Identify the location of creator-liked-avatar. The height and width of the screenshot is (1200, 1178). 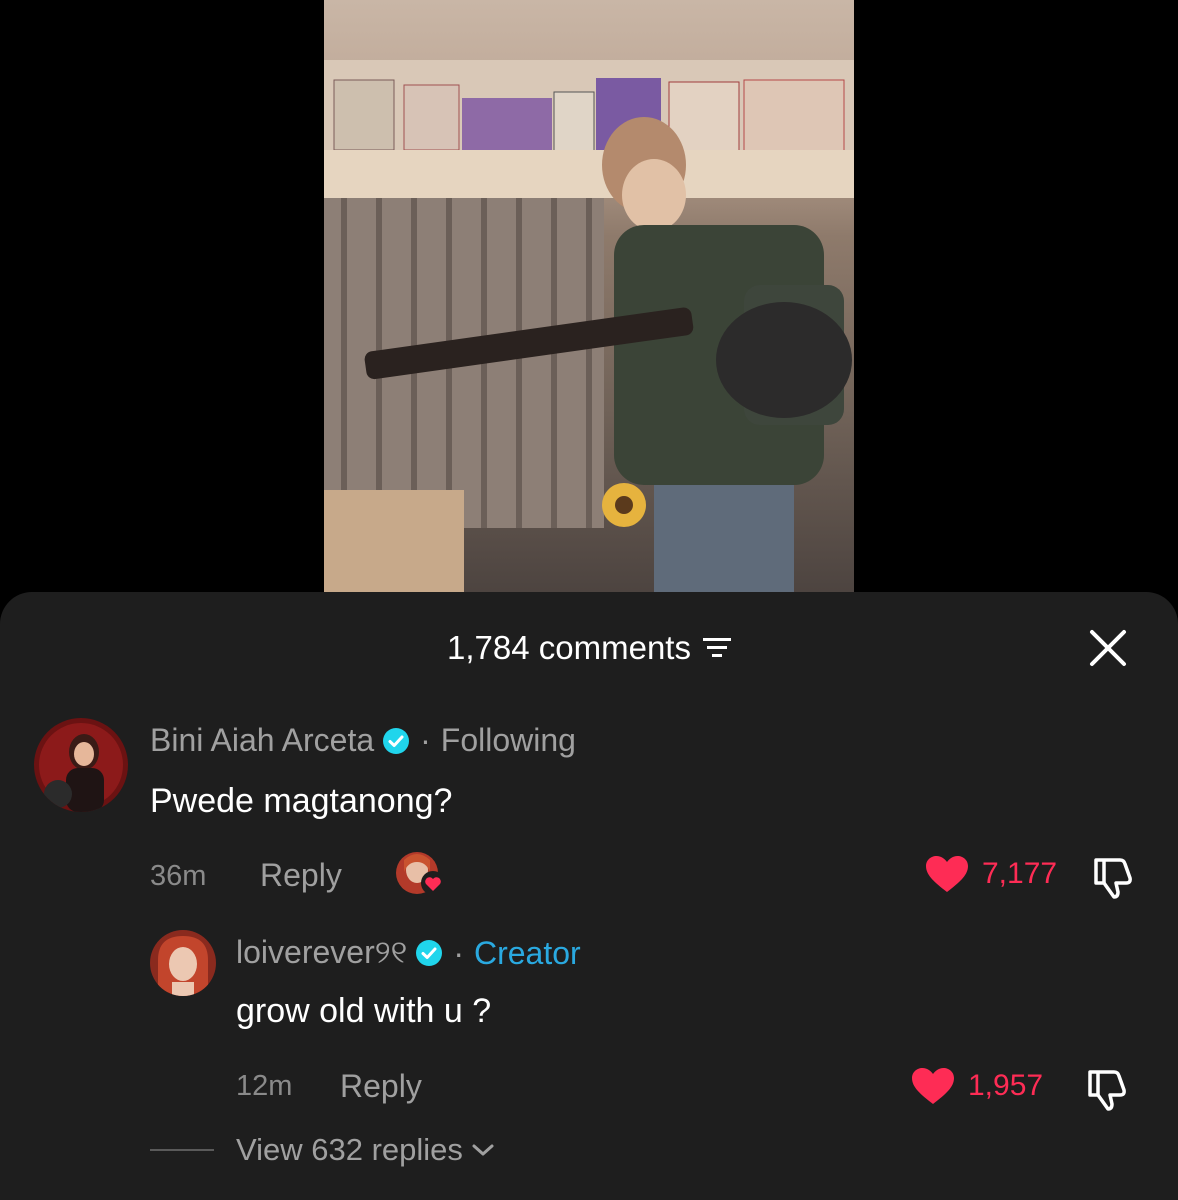
(420, 873).